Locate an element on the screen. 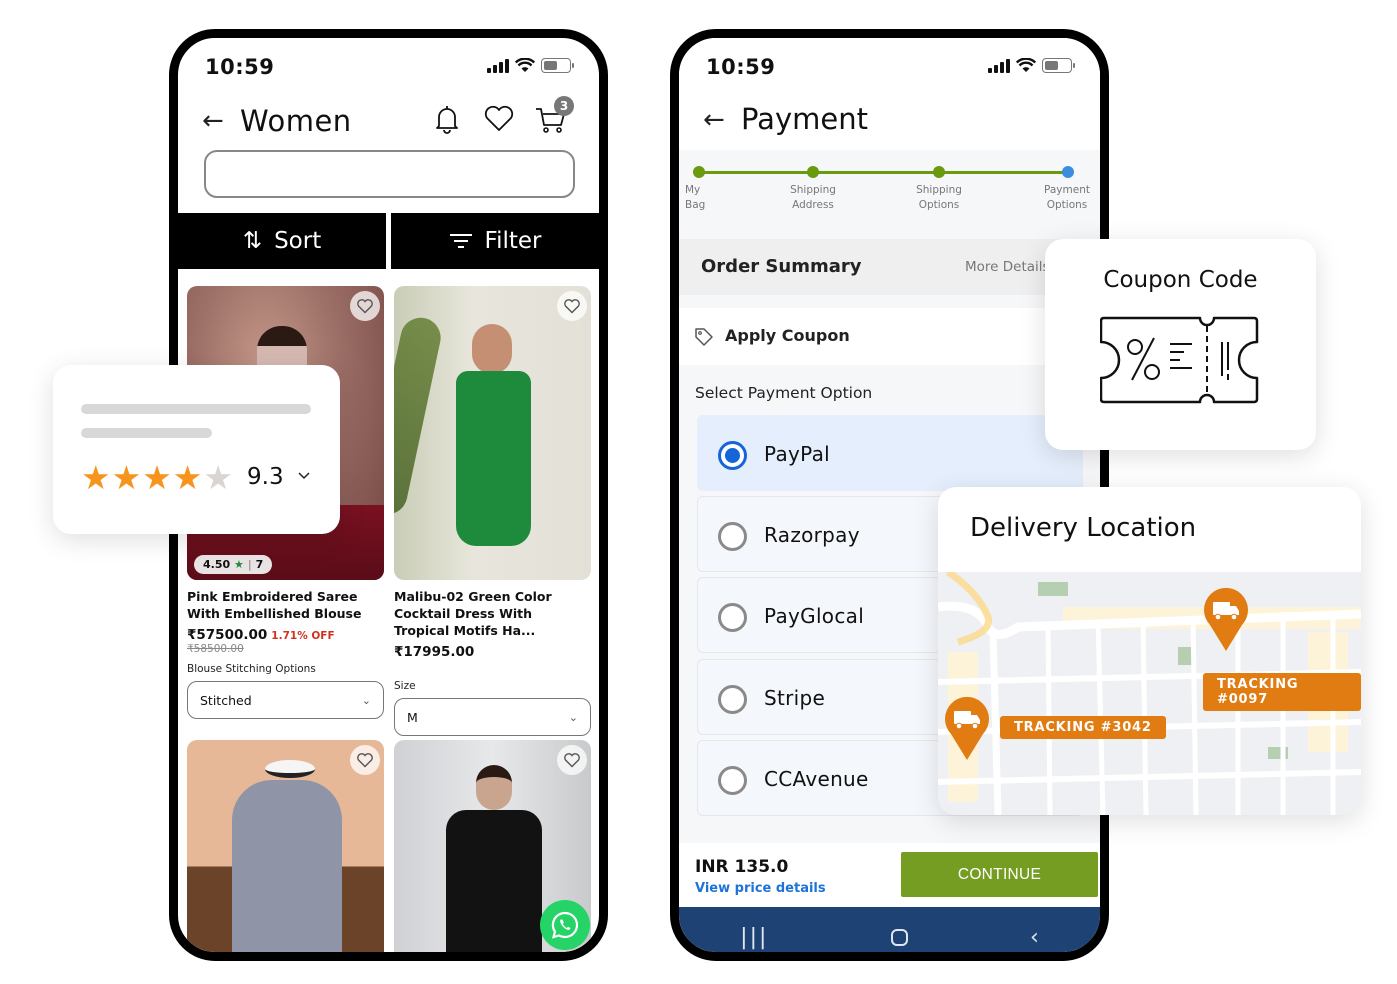 The height and width of the screenshot is (984, 1397). whatsapp-button is located at coordinates (565, 925).